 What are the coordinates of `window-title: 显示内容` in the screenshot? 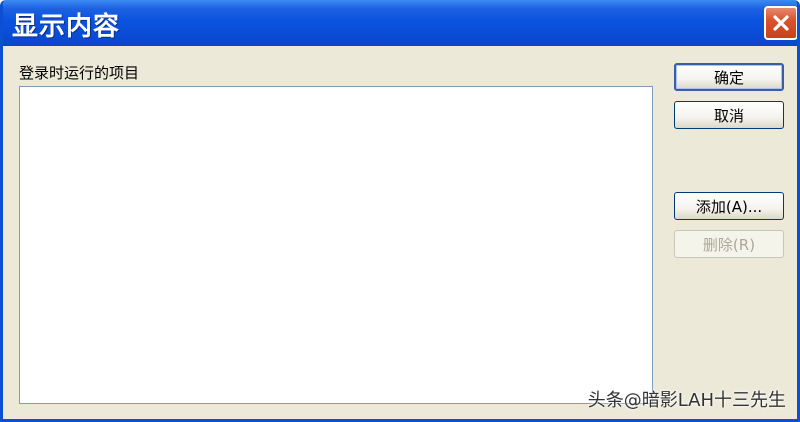 It's located at (66, 27).